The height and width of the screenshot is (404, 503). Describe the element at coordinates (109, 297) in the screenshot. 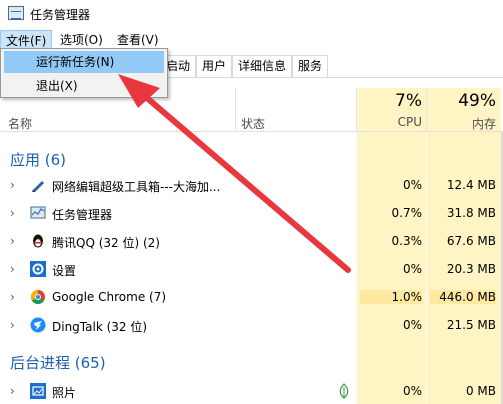

I see `process-name: Google Chrome (7)` at that location.